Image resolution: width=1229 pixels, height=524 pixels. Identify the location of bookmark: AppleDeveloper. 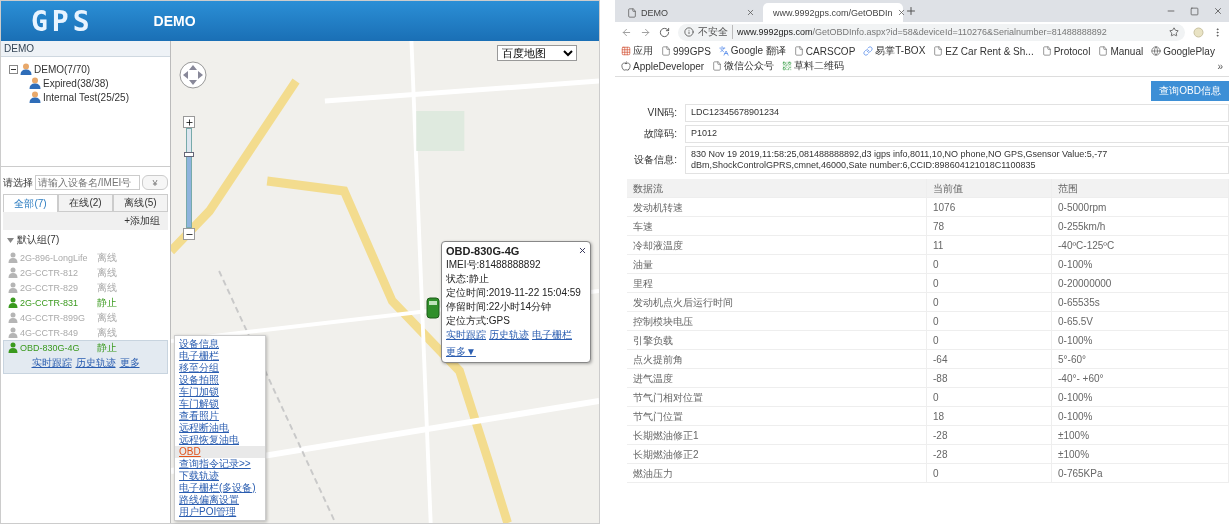
(663, 66).